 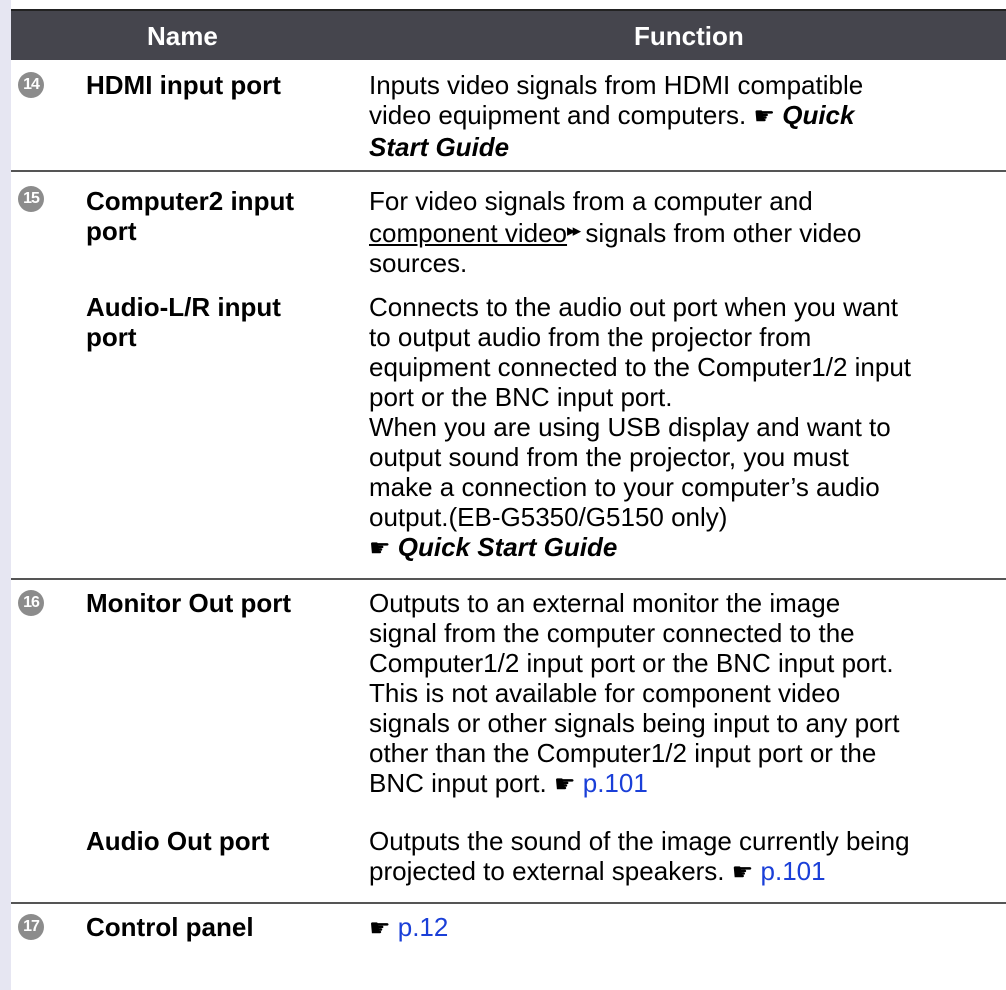 What do you see at coordinates (468, 233) in the screenshot?
I see `glossary-link: component video` at bounding box center [468, 233].